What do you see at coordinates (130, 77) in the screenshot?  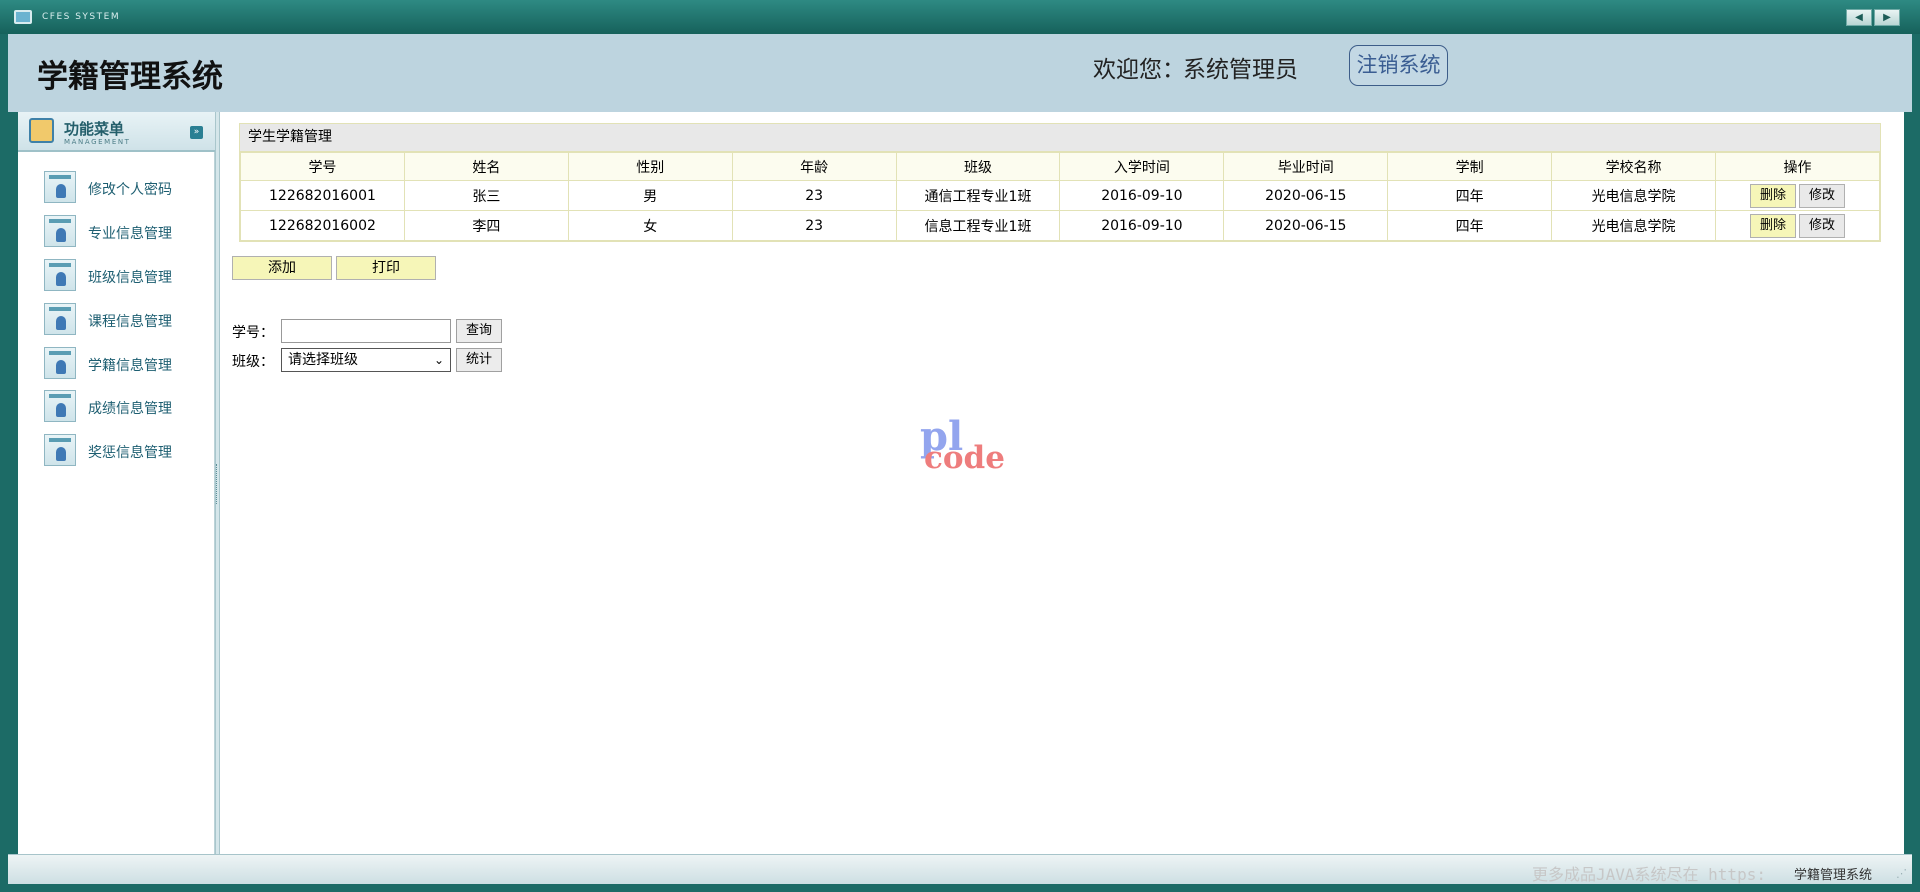 I see `app-title: 学籍管理系统` at bounding box center [130, 77].